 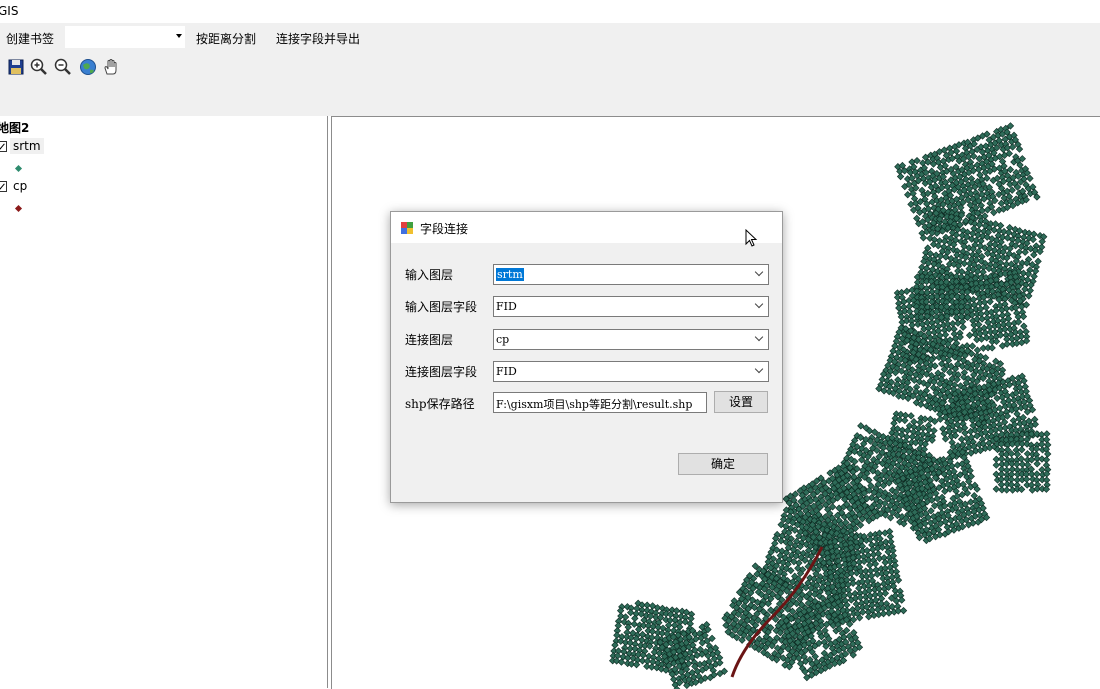 I want to click on full-extent-globe-icon, so click(x=88, y=67).